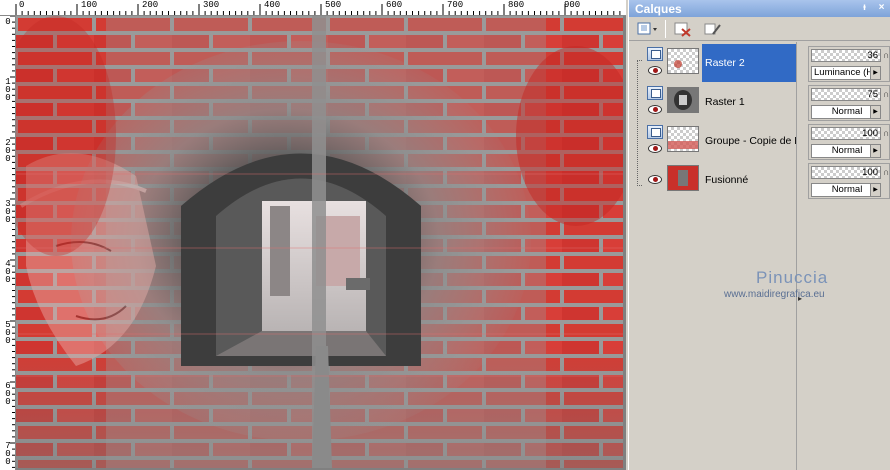 The width and height of the screenshot is (890, 470). I want to click on opacity-slider: 75, so click(846, 94).